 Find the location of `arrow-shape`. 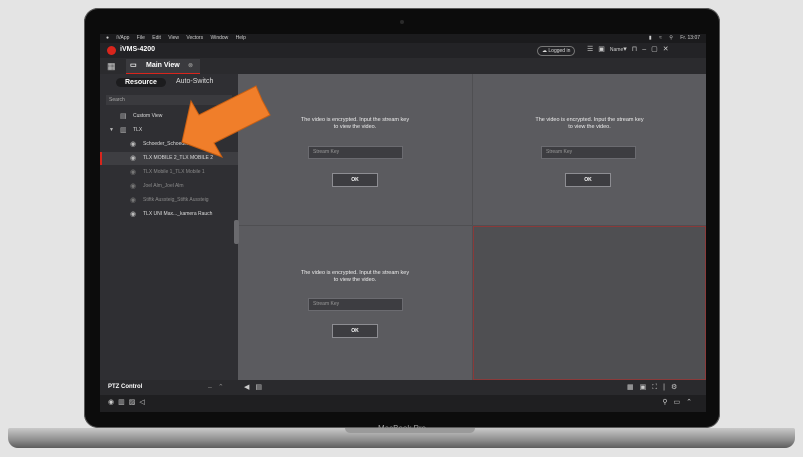

arrow-shape is located at coordinates (226, 121).